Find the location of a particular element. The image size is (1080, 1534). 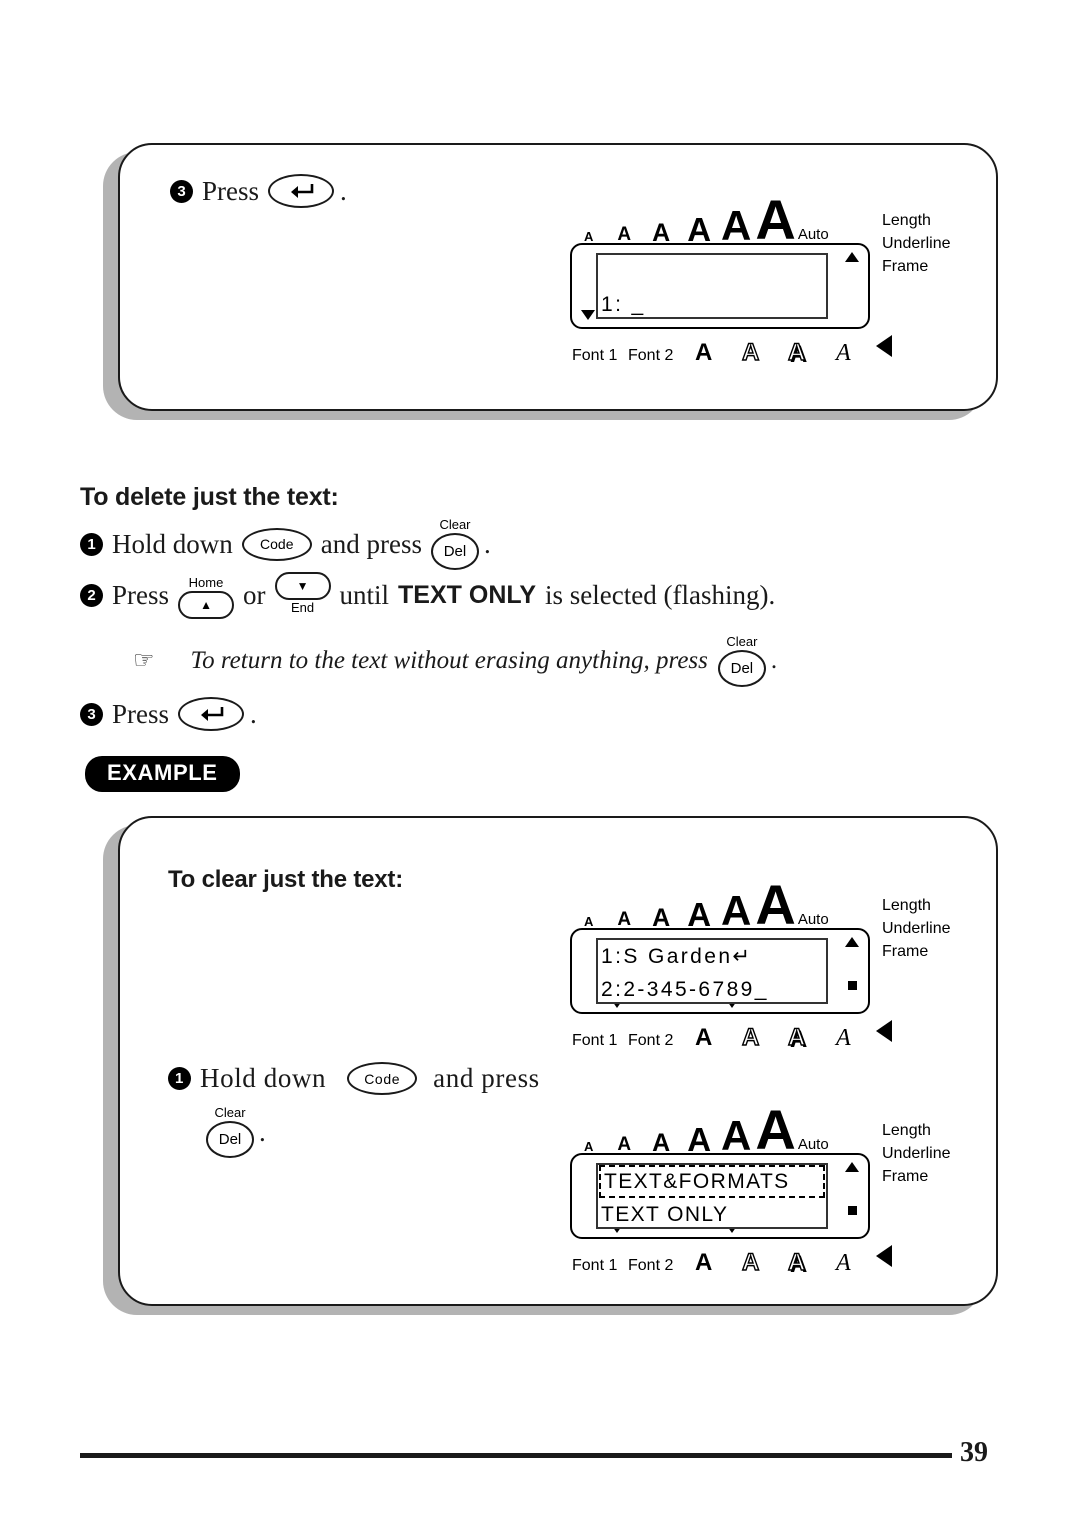

arrow-down-icon: ▼ is located at coordinates (302, 586).